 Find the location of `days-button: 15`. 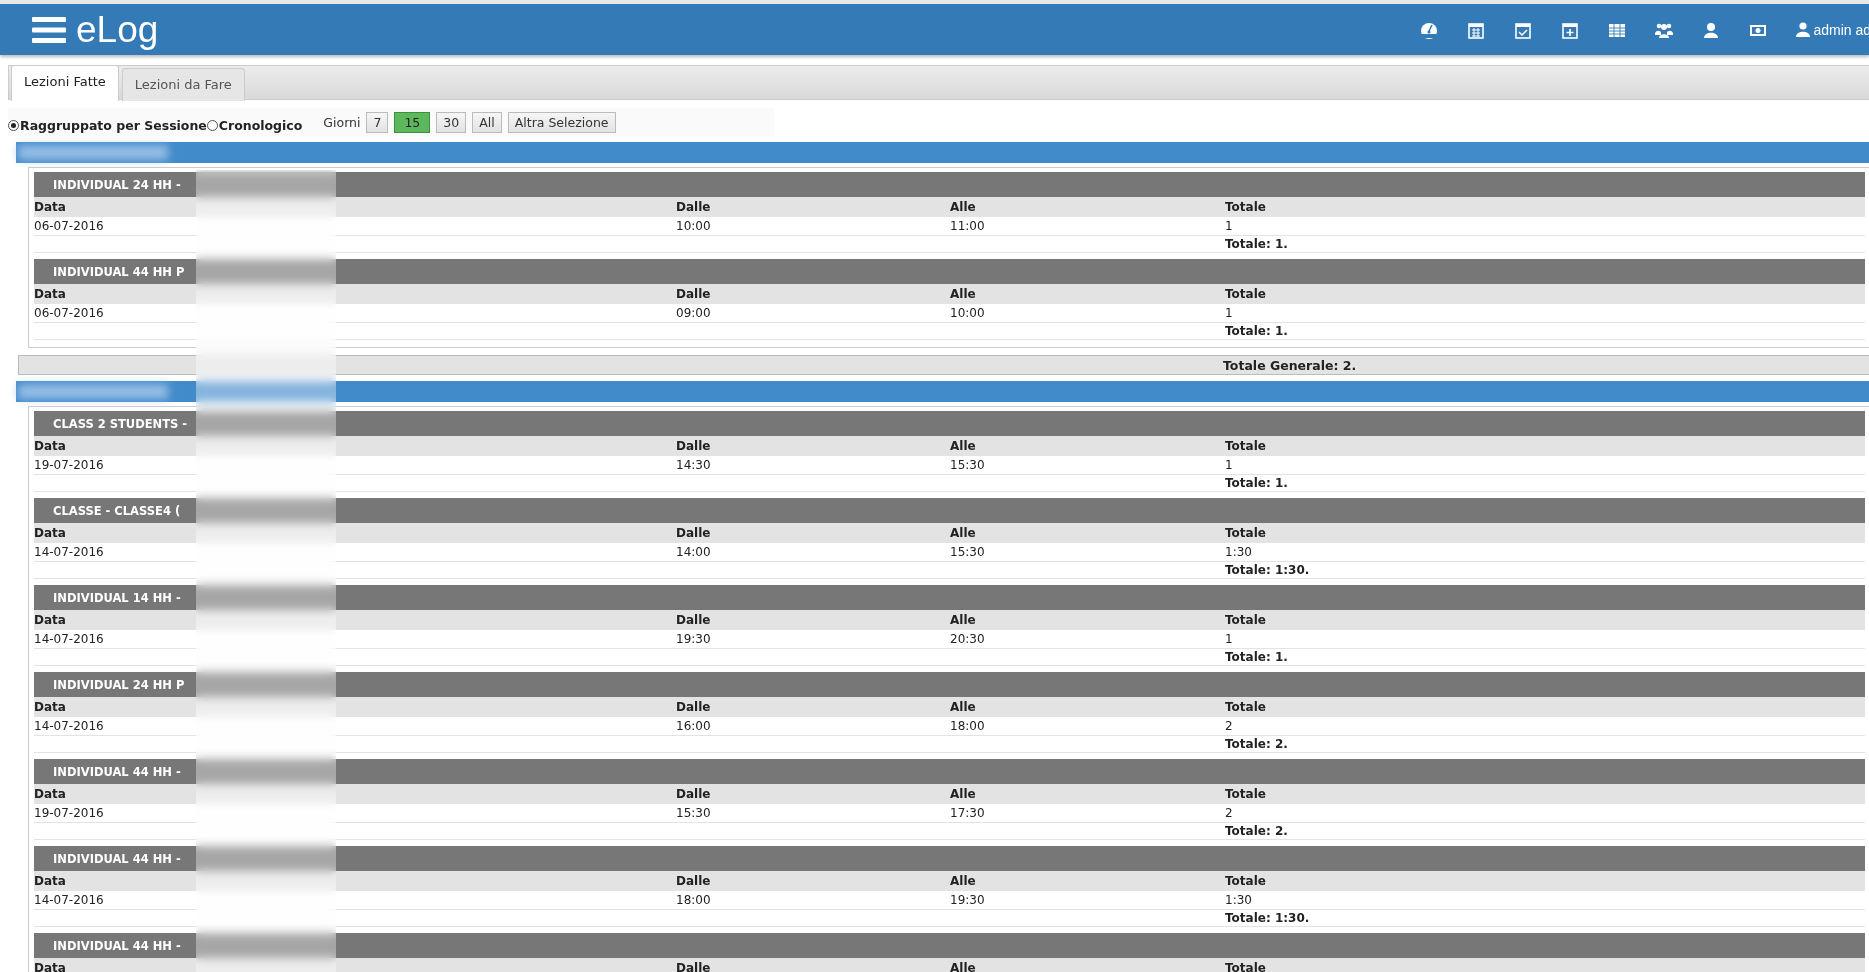

days-button: 15 is located at coordinates (412, 122).